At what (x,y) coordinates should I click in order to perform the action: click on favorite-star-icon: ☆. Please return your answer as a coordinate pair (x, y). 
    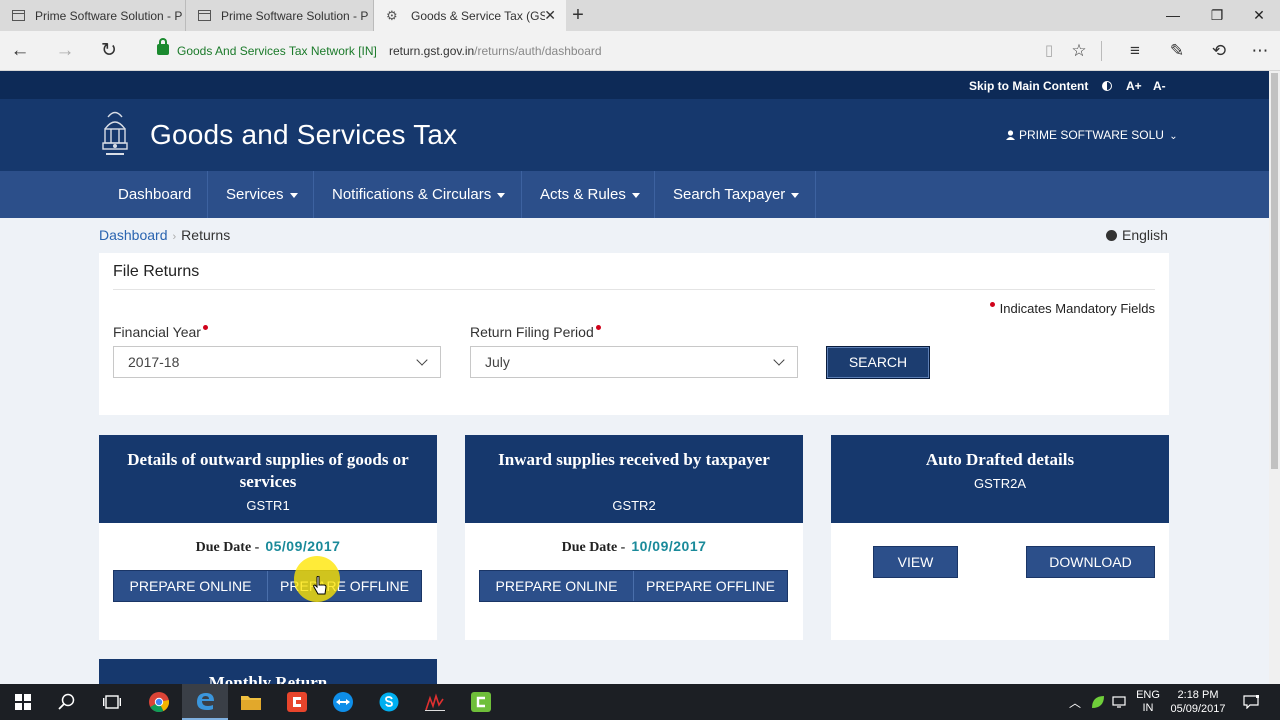
    Looking at the image, I should click on (1079, 51).